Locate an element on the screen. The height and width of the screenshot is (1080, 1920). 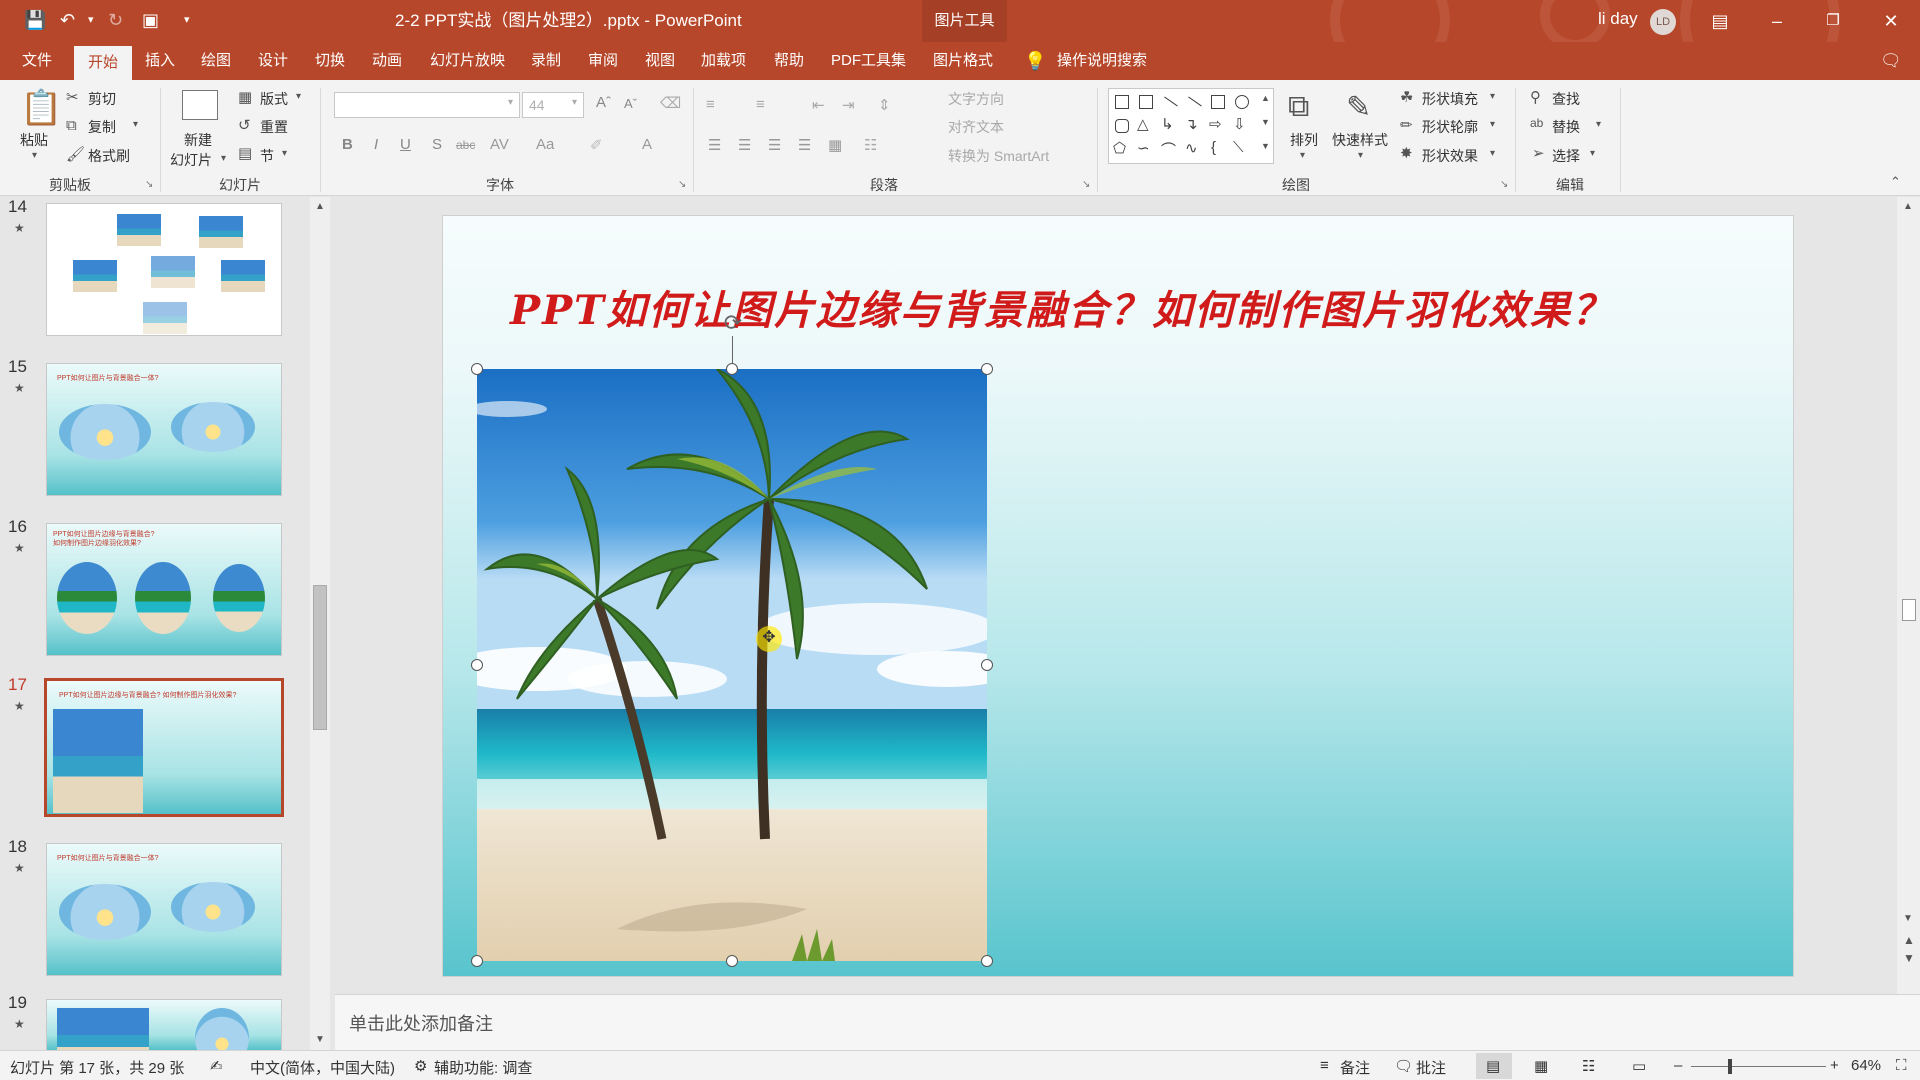
align-text-button: 对齐文本 is located at coordinates (976, 127).